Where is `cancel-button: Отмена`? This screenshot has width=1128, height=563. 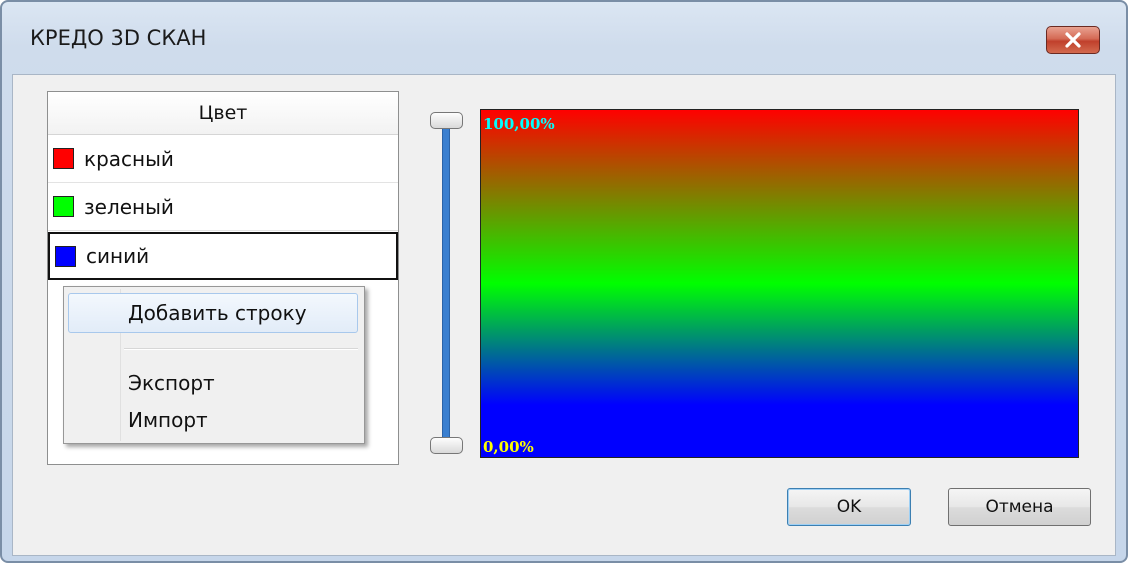 cancel-button: Отмена is located at coordinates (1019, 507).